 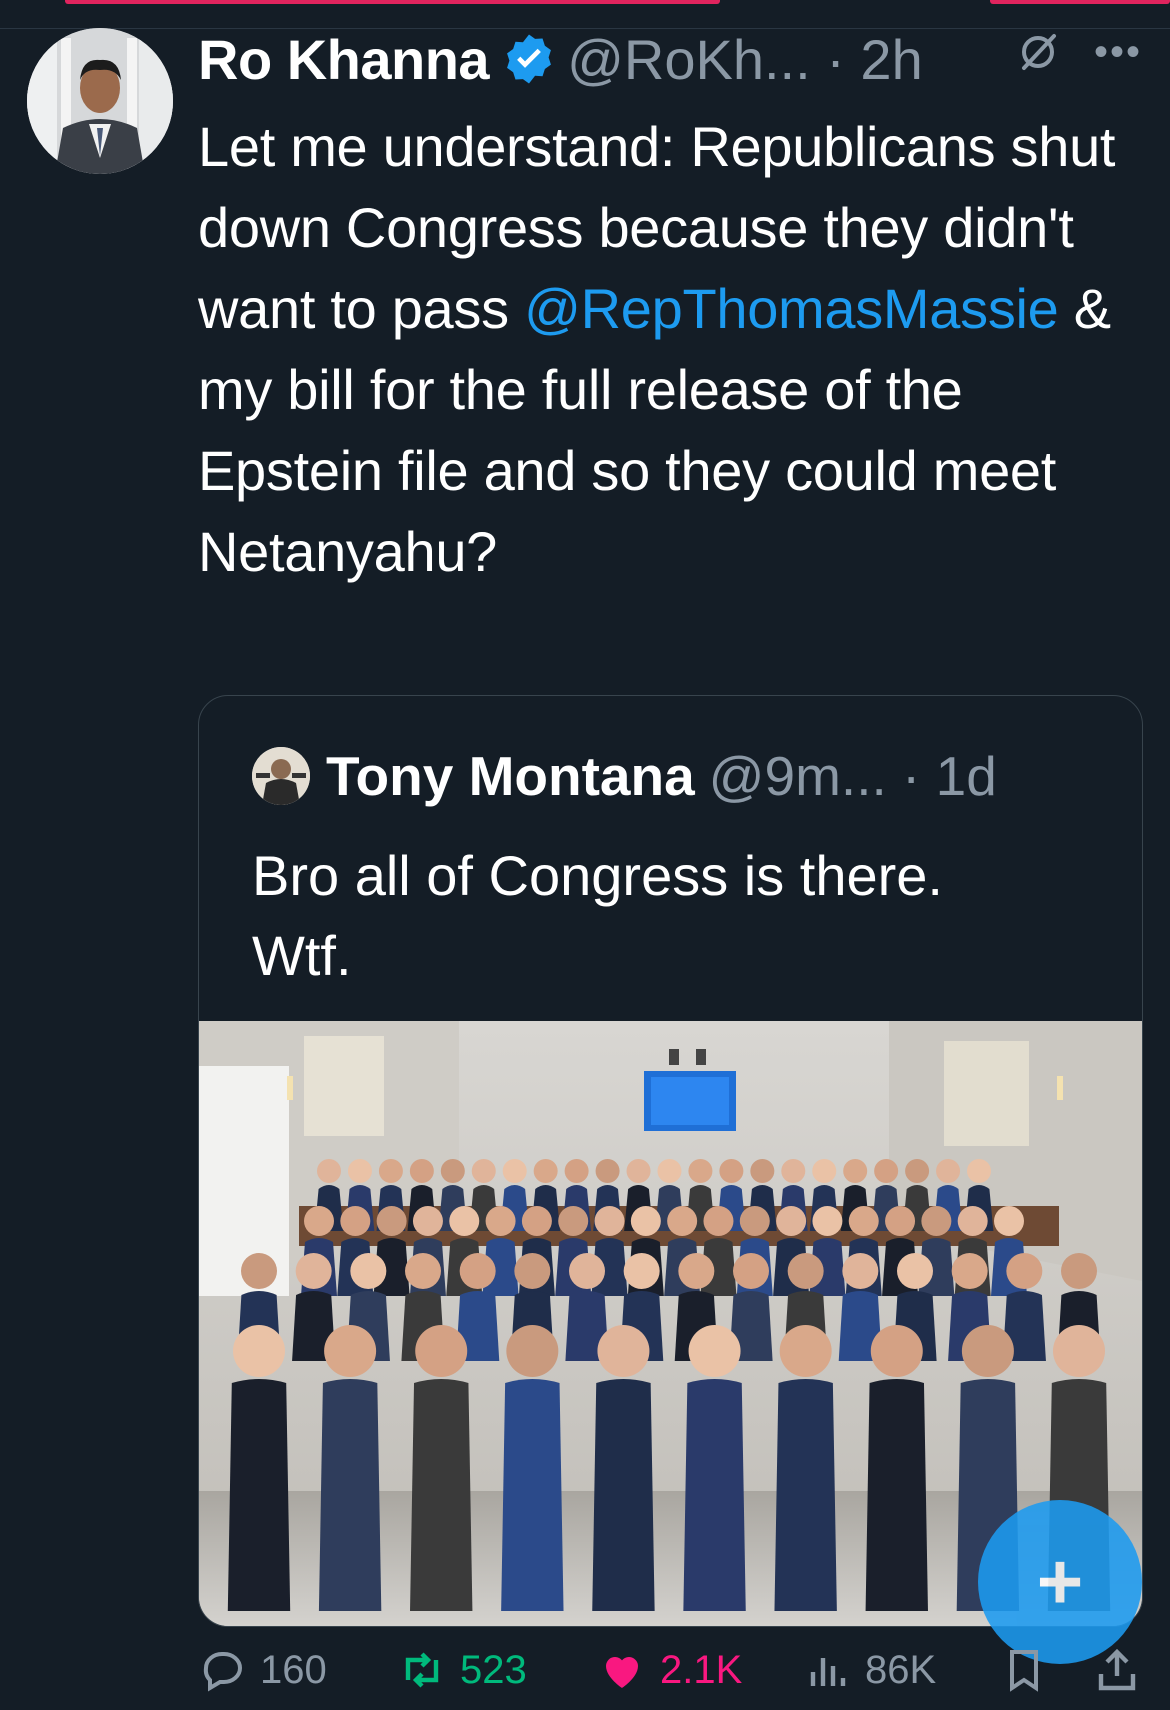 What do you see at coordinates (901, 1669) in the screenshot?
I see `views-count: 86K` at bounding box center [901, 1669].